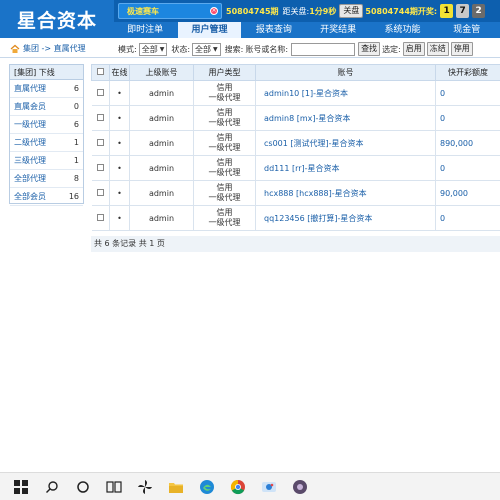  What do you see at coordinates (447, 11) in the screenshot?
I see `result-ball-1: 1` at bounding box center [447, 11].